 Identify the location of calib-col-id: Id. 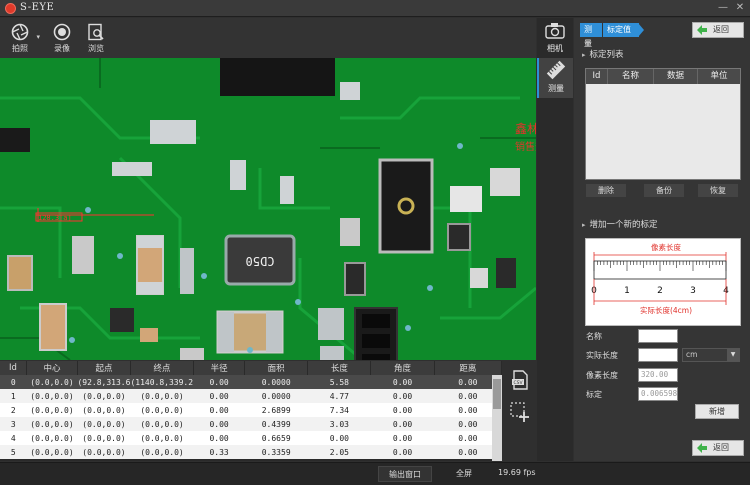
(597, 76).